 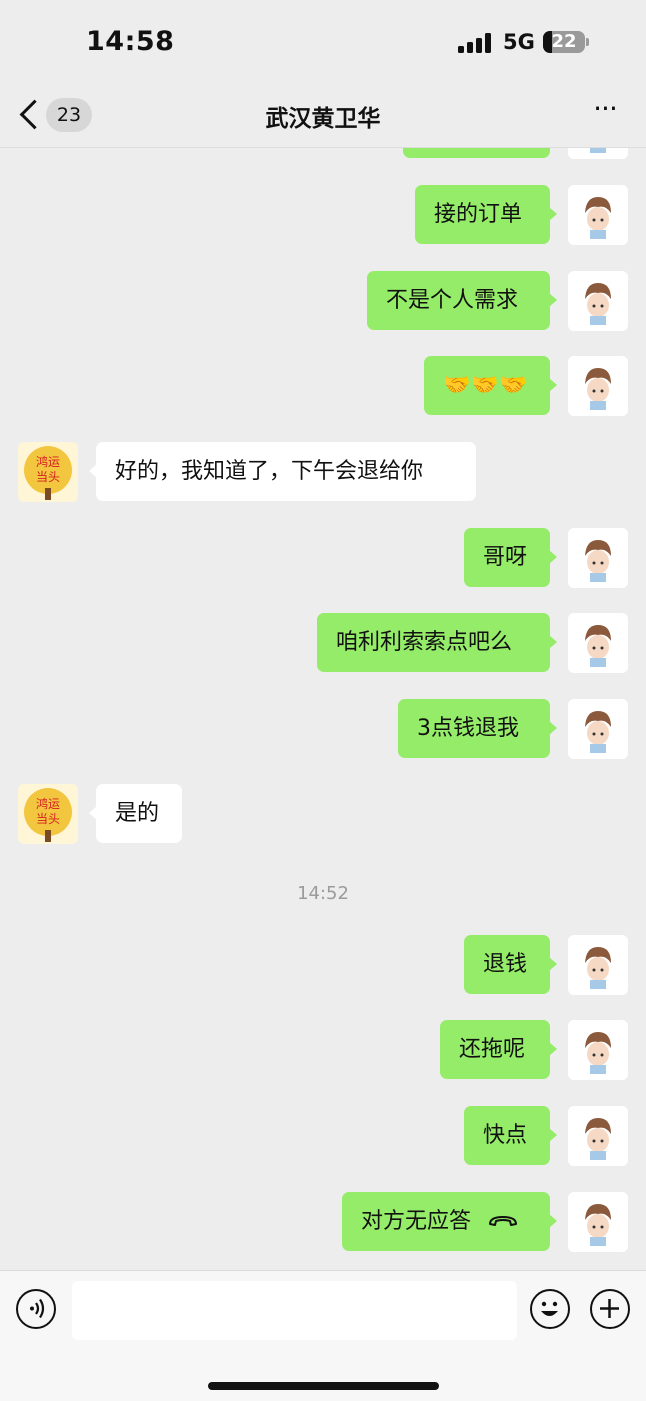 I want to click on message-bubble-outgoing: 咱利利索索点吧么, so click(x=437, y=642).